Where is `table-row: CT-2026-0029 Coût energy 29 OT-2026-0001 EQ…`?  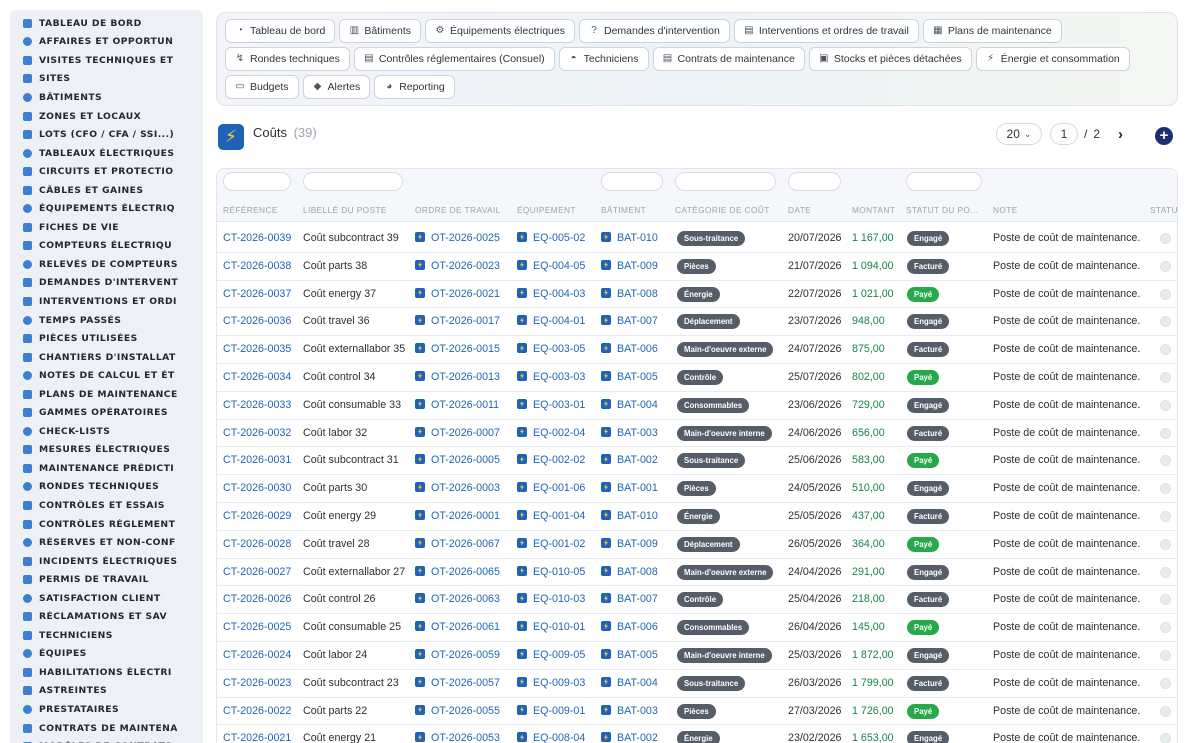
table-row: CT-2026-0029 Coût energy 29 OT-2026-0001 EQ… is located at coordinates (697, 517).